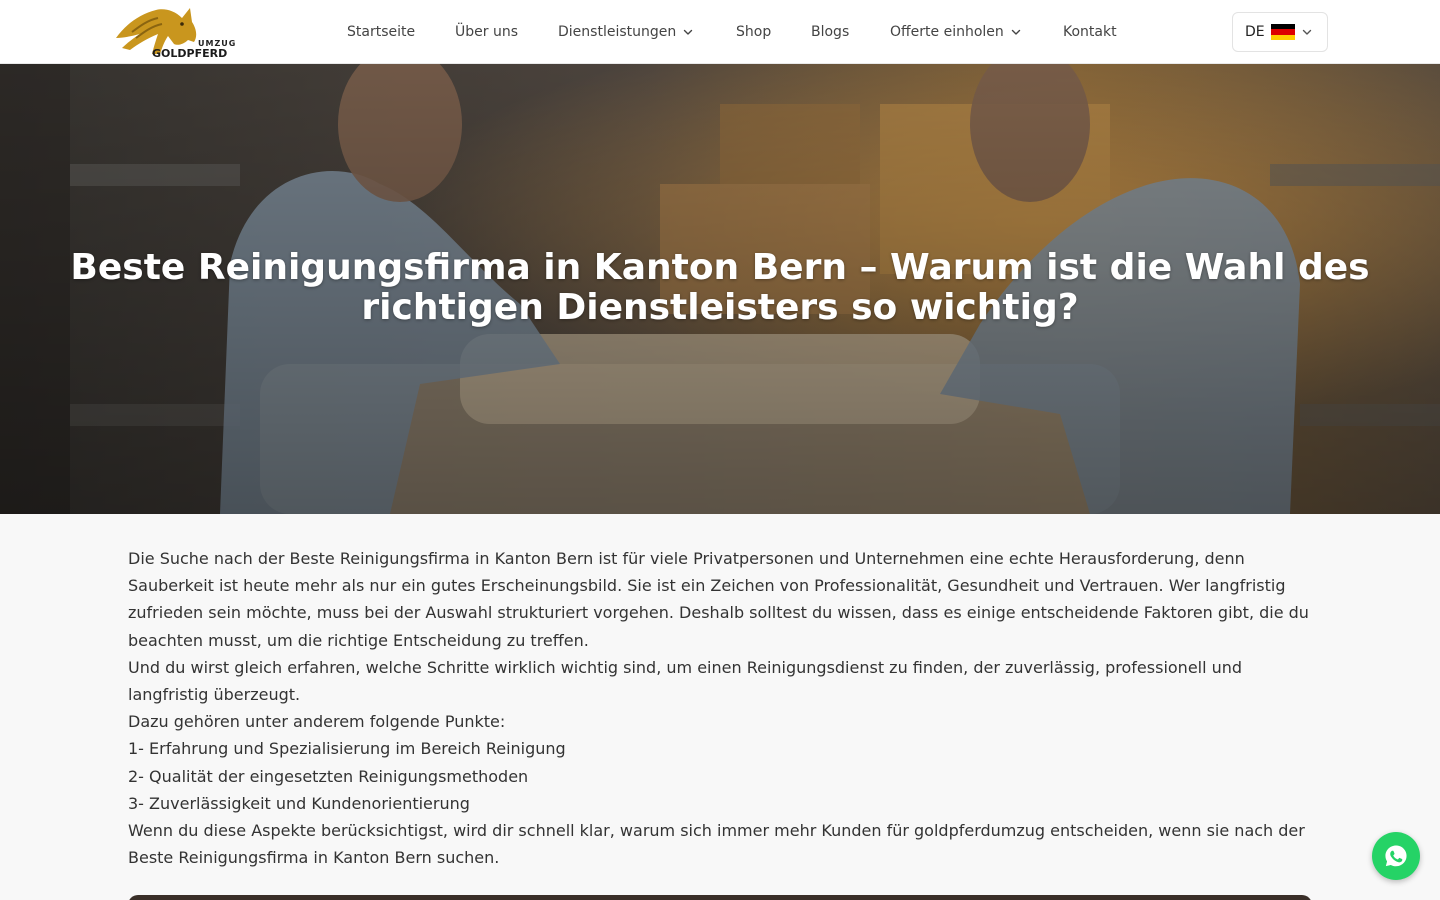 The height and width of the screenshot is (900, 1440). What do you see at coordinates (189, 53) in the screenshot?
I see `svg-text: GOLDPFERD` at bounding box center [189, 53].